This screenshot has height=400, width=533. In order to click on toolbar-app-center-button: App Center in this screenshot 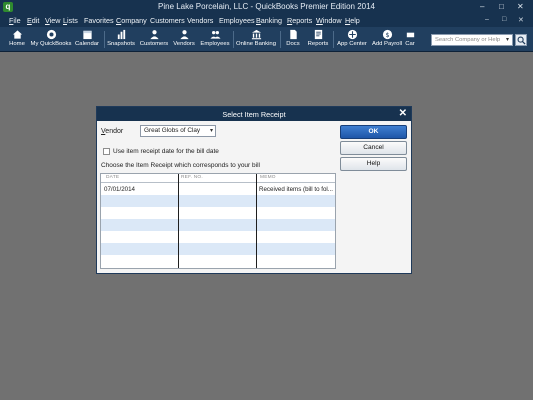, I will do `click(352, 39)`.